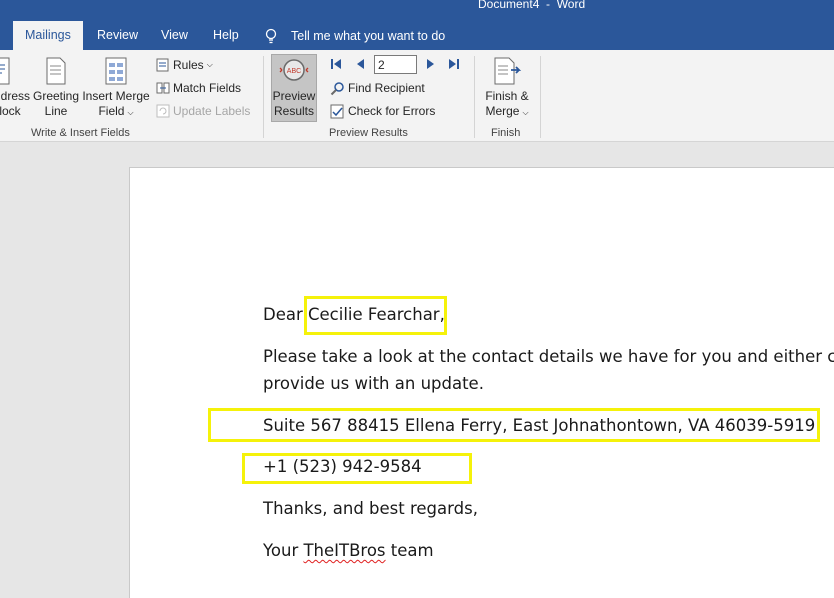 This screenshot has width=834, height=598. I want to click on tab-review: Review, so click(117, 36).